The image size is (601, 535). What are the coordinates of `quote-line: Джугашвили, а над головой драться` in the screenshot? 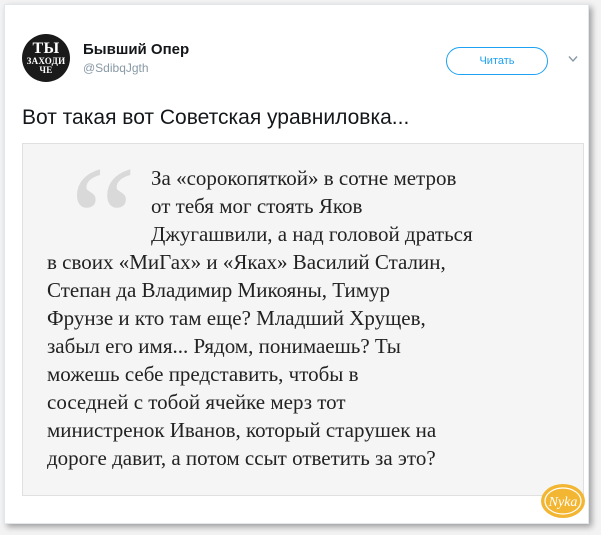 It's located at (312, 234).